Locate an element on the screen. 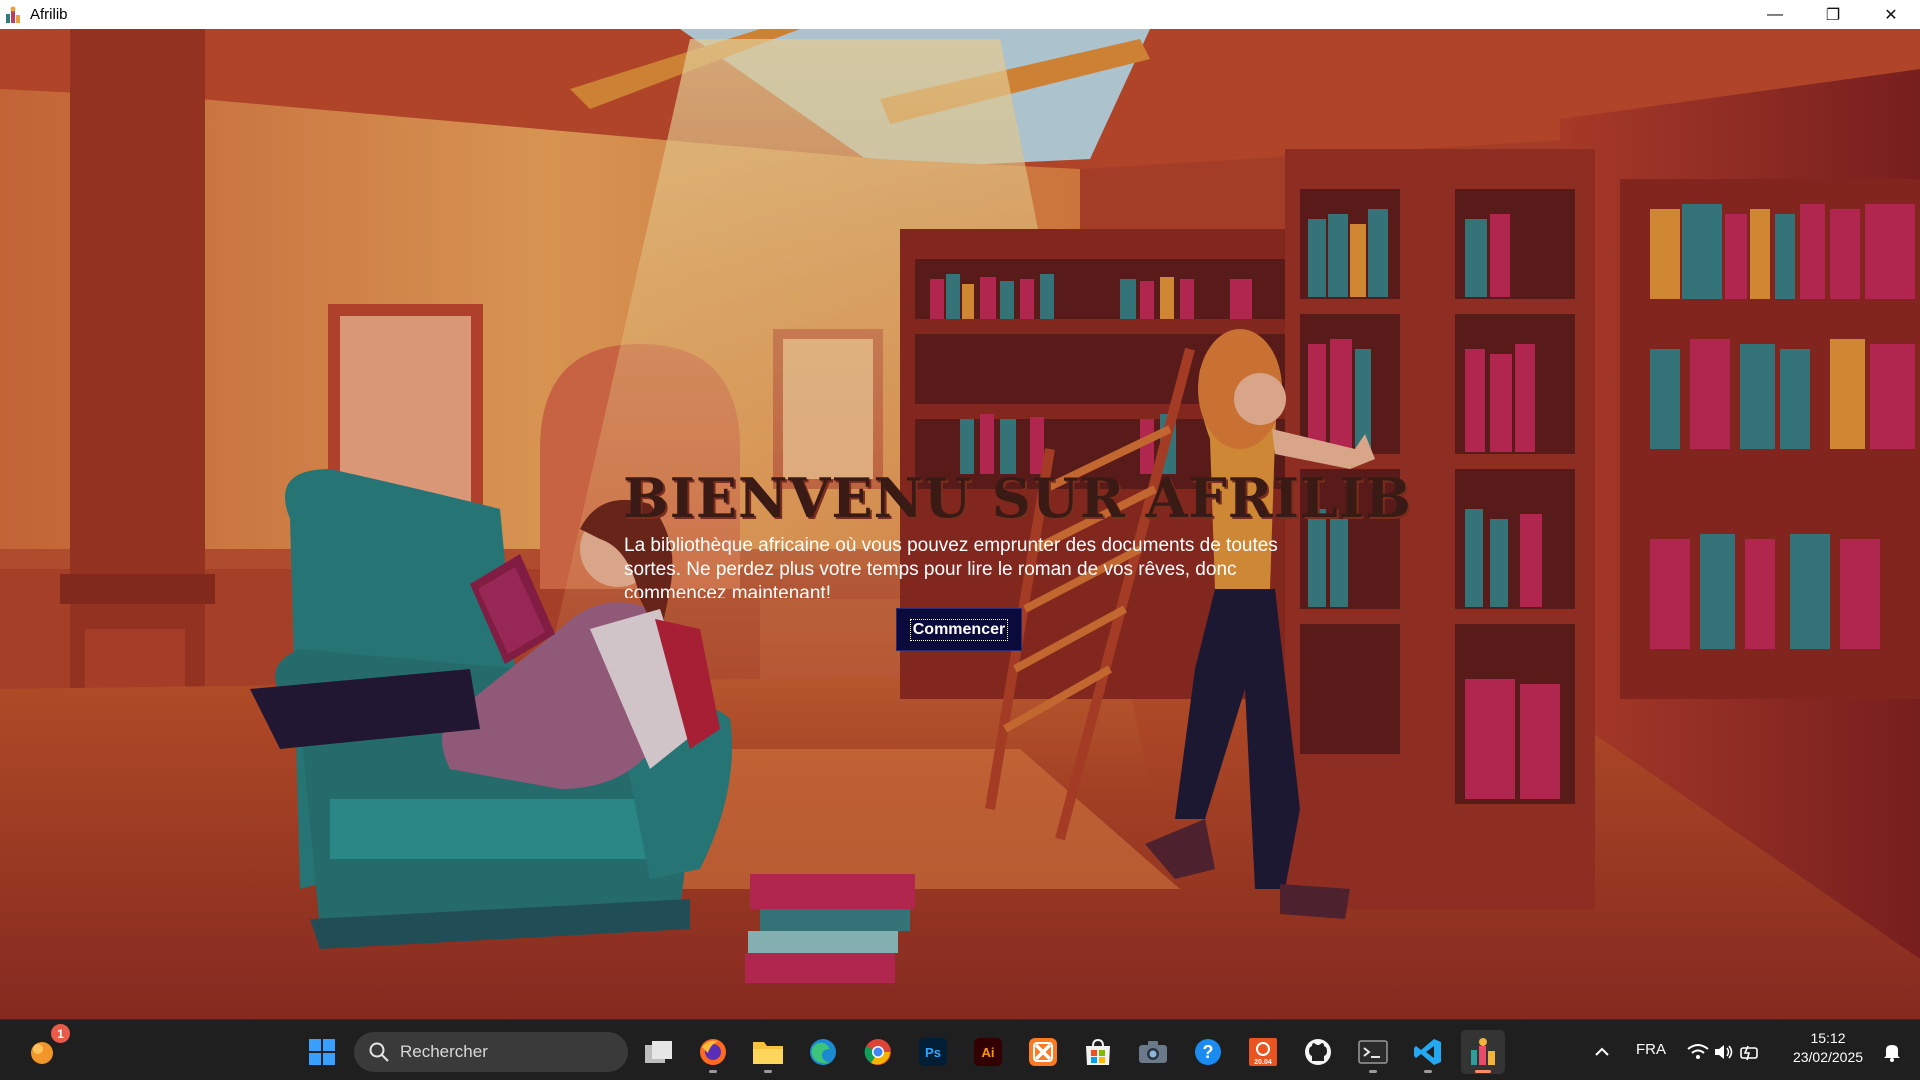 This screenshot has height=1080, width=1920. volume-icon is located at coordinates (1724, 1052).